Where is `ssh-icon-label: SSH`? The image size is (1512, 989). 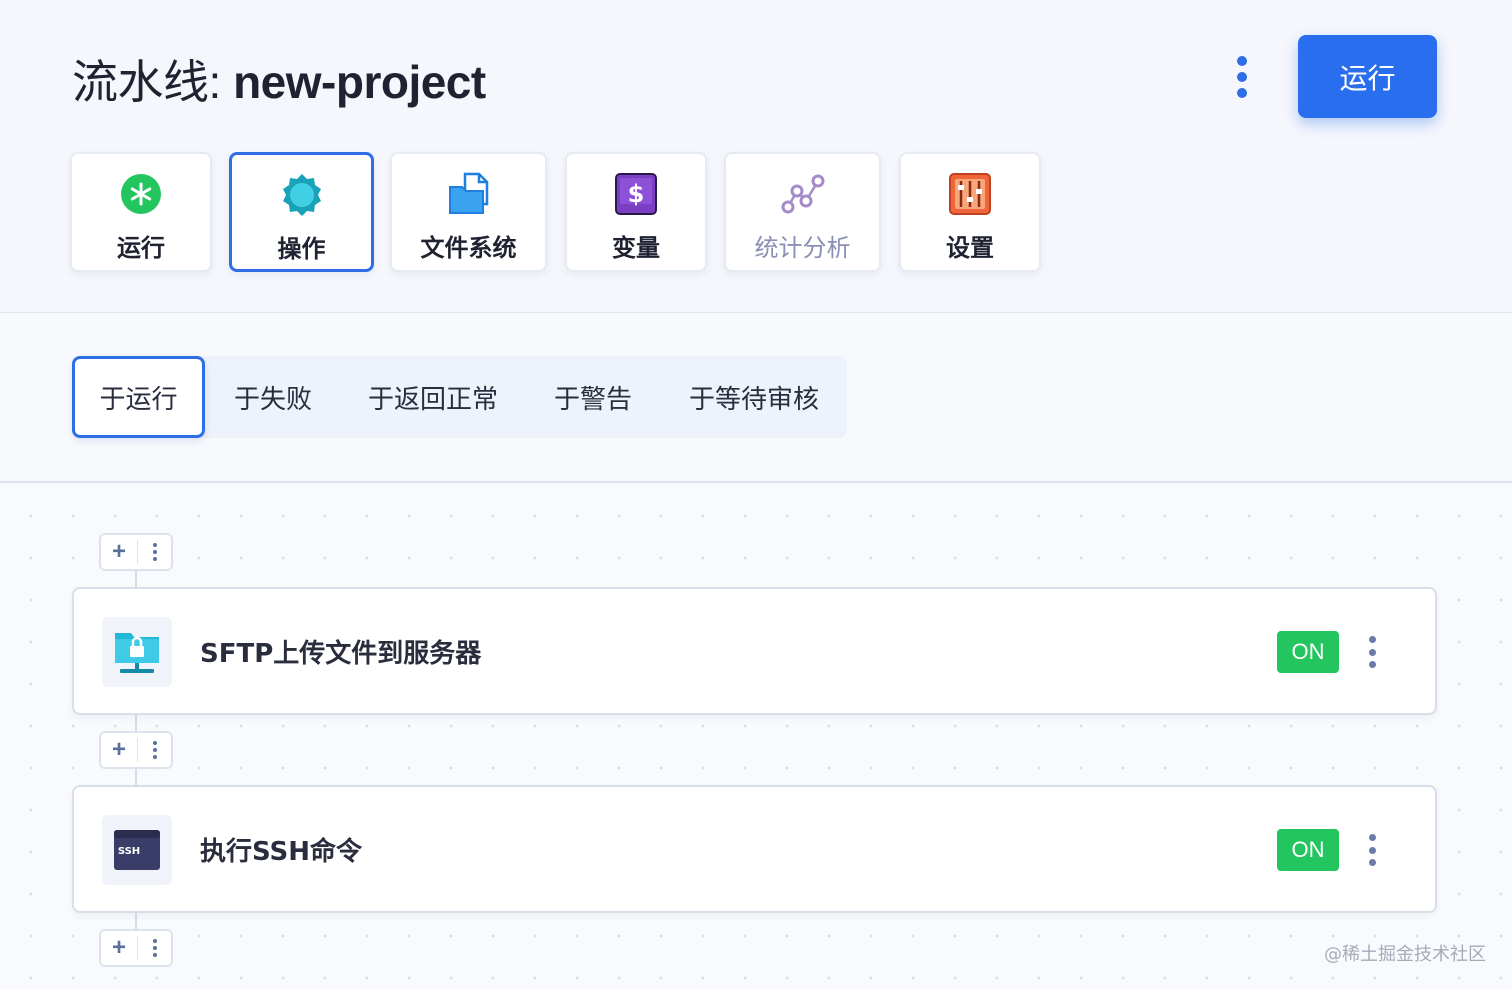
ssh-icon-label: SSH is located at coordinates (129, 851).